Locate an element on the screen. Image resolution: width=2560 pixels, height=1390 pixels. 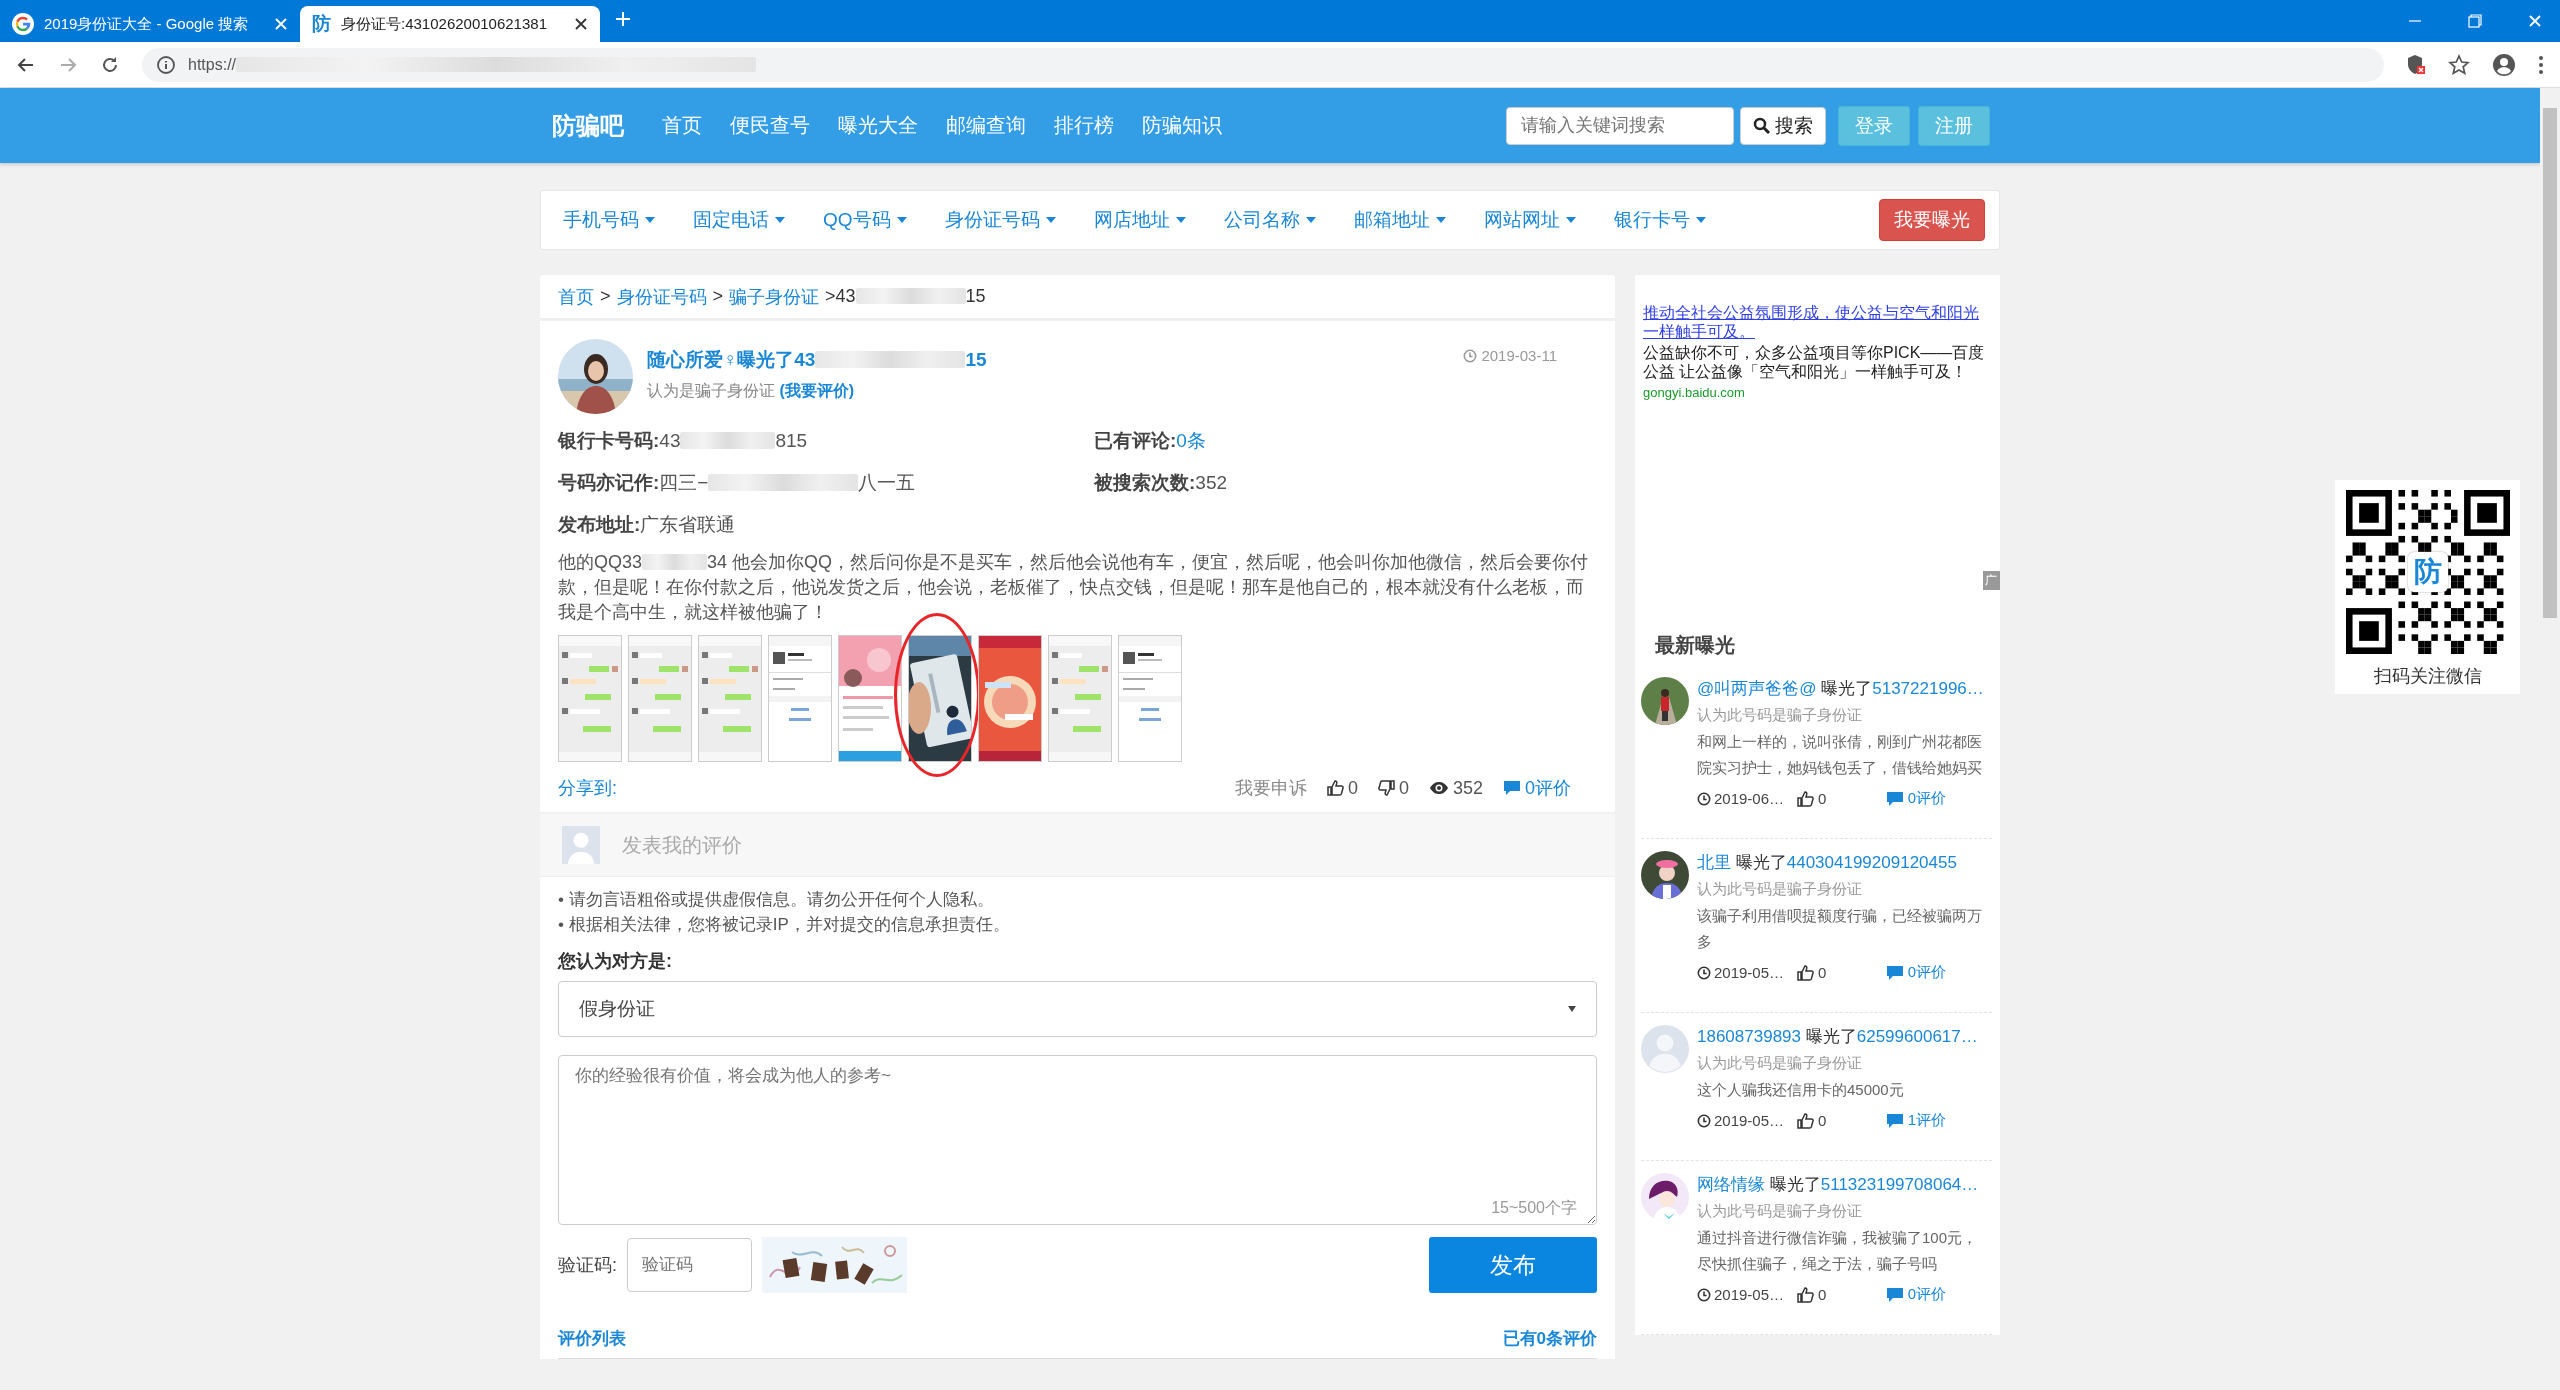
scrollbar is located at coordinates (2550, 739).